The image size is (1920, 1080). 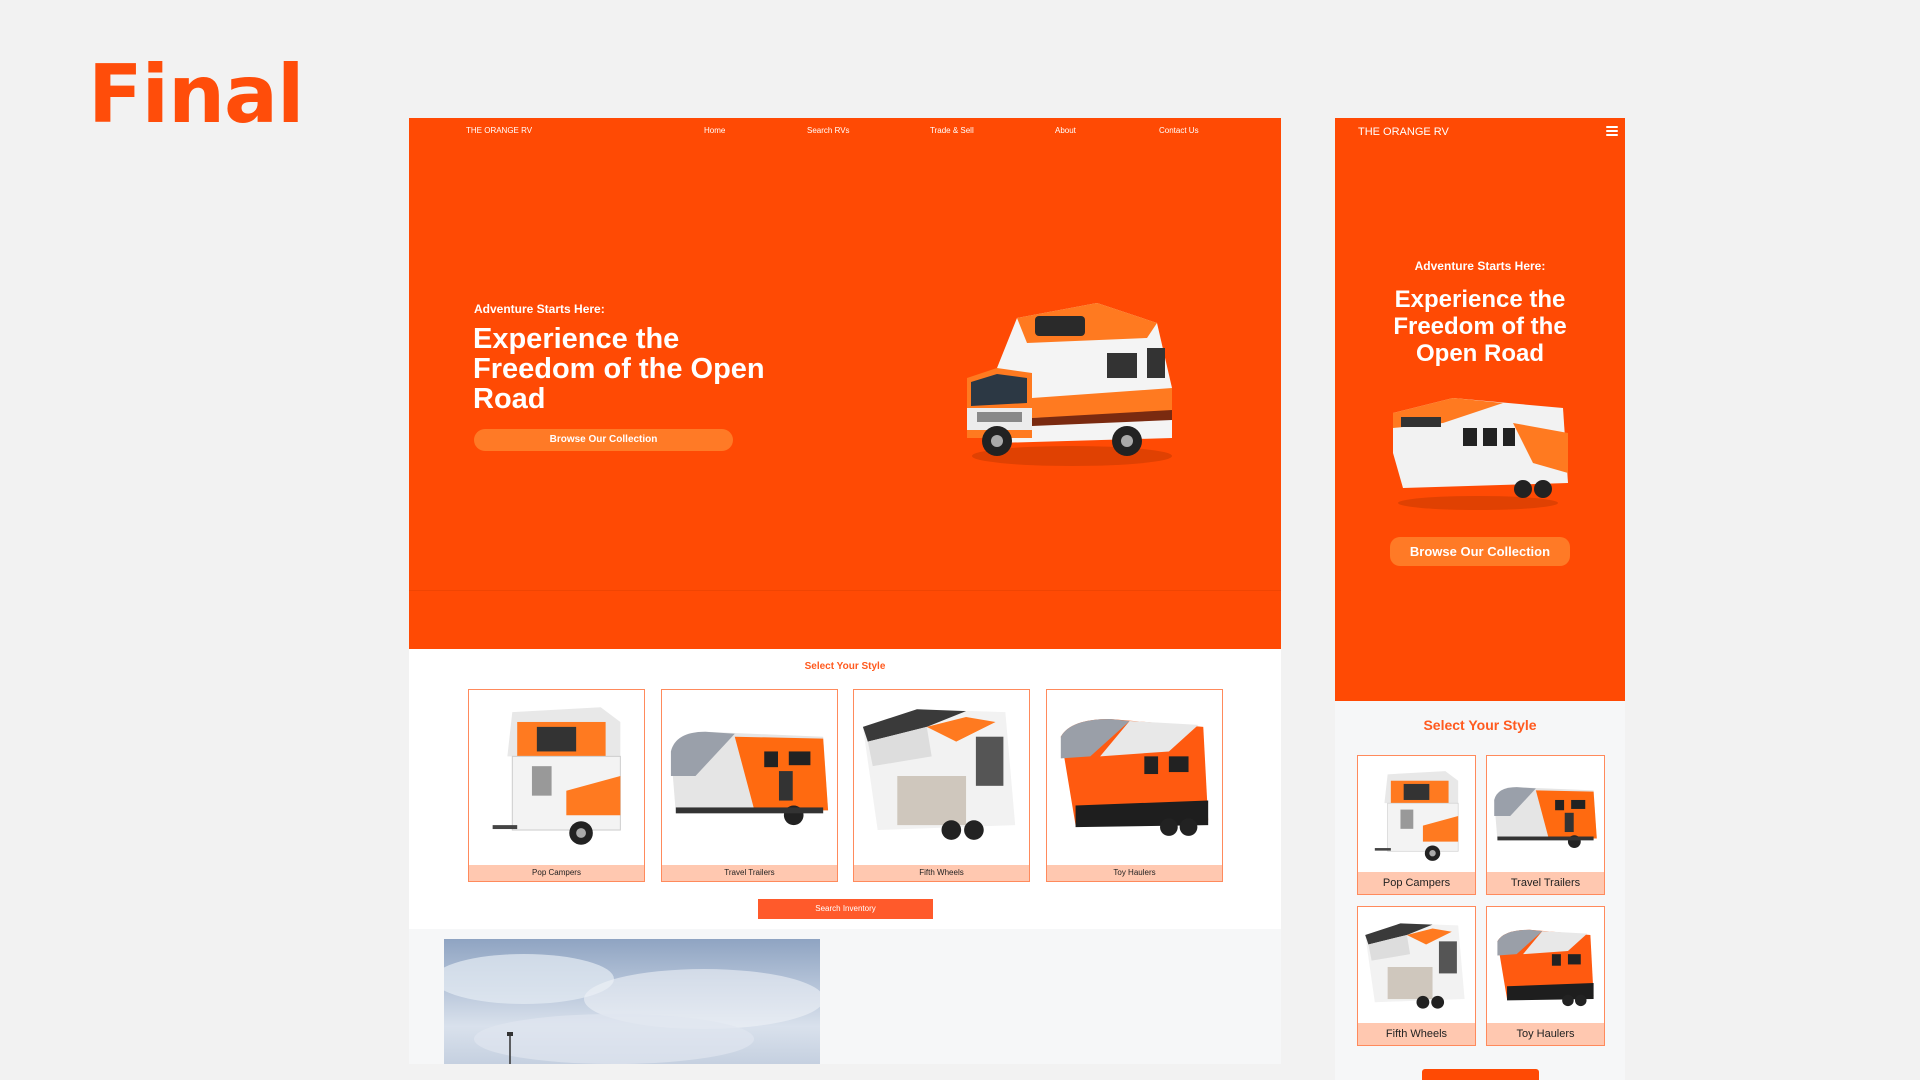 I want to click on style-card-fifth-wheels: Fifth Wheels, so click(x=941, y=785).